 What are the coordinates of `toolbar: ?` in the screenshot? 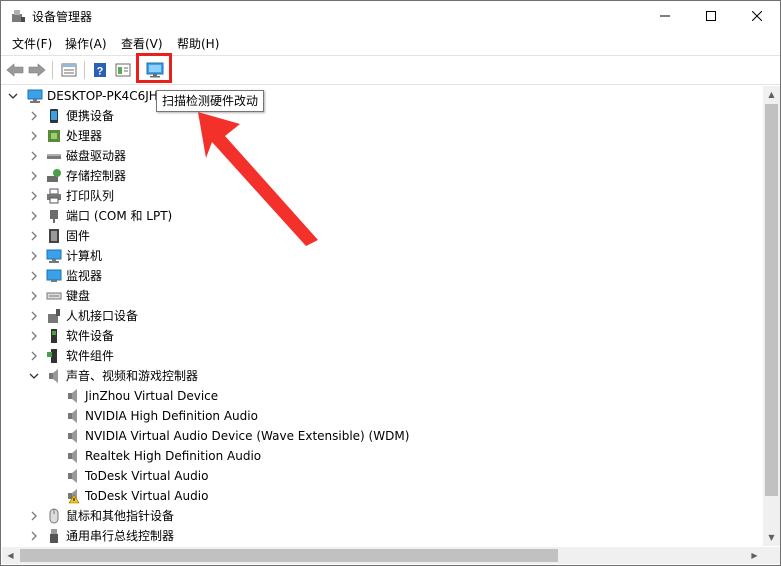 It's located at (390, 70).